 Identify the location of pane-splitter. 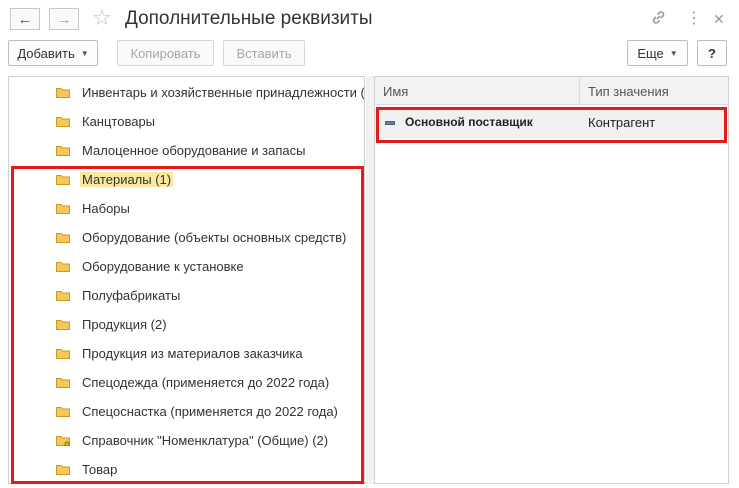
(370, 280).